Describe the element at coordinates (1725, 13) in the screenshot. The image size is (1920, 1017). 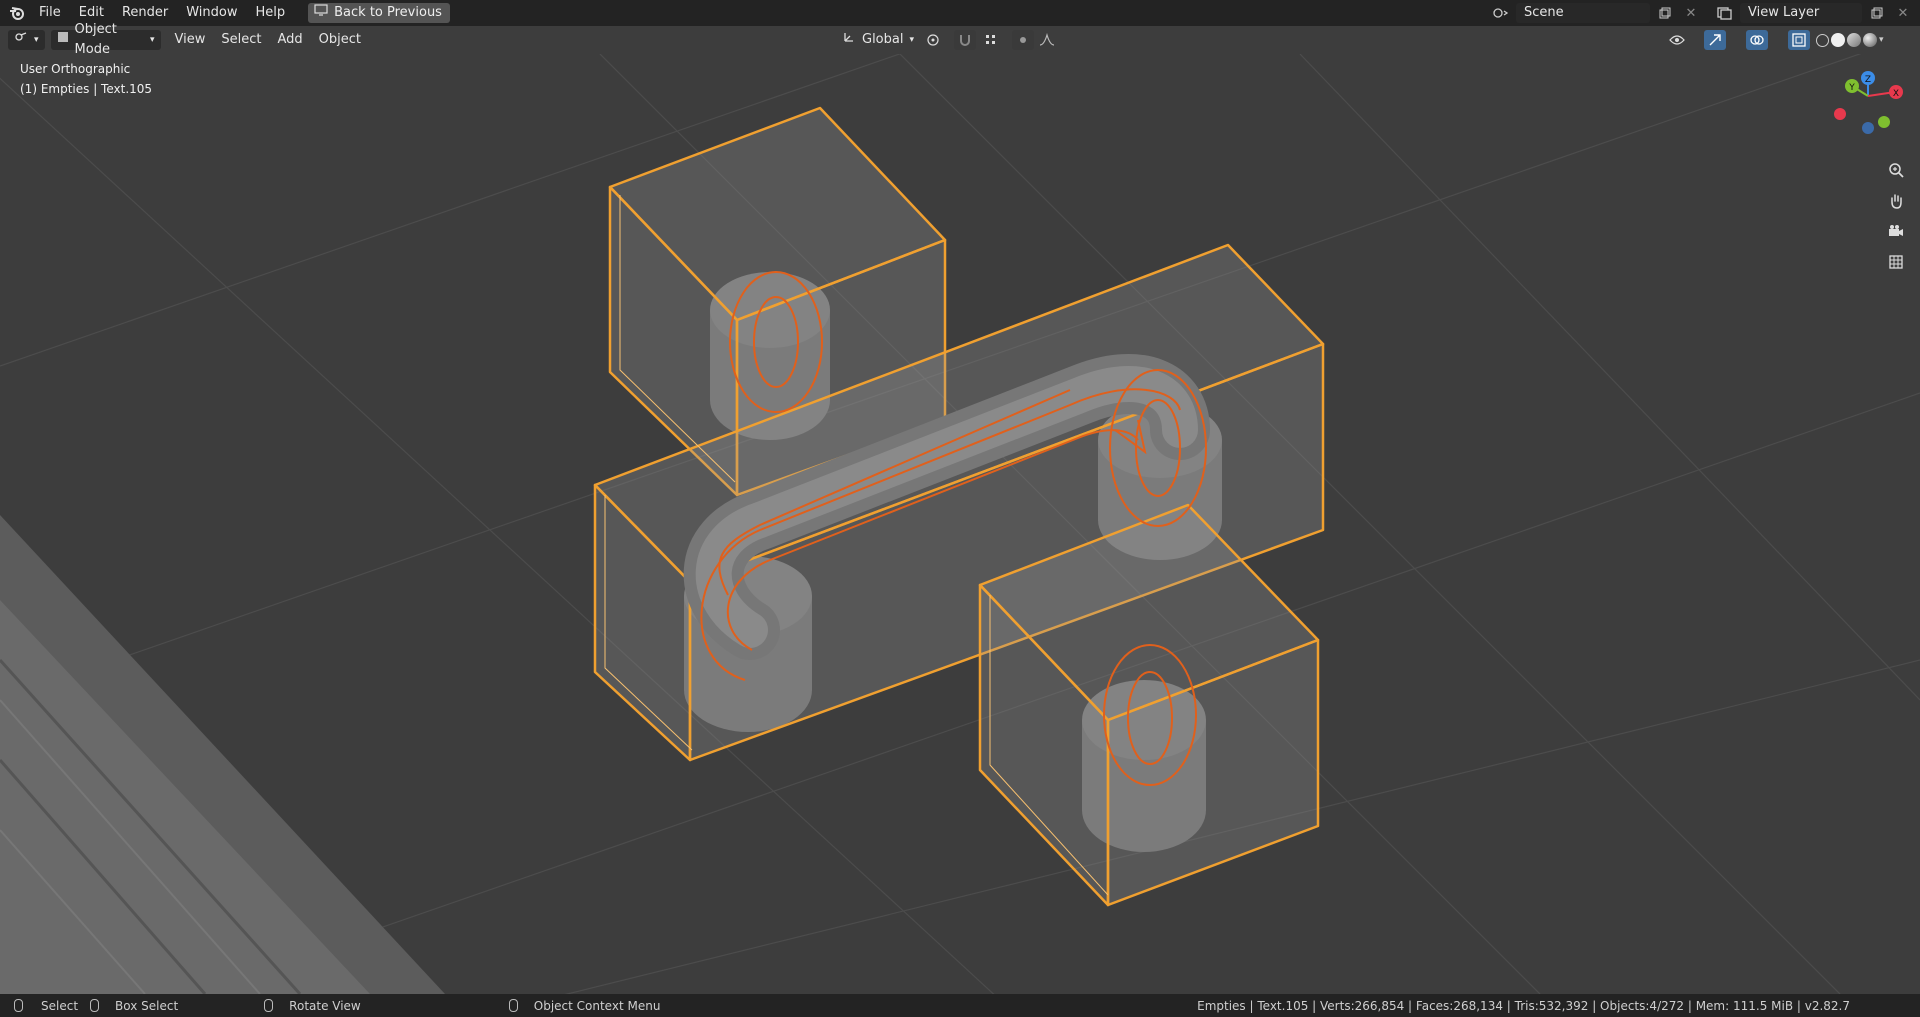
I see `view-layer-selector-icon` at that location.